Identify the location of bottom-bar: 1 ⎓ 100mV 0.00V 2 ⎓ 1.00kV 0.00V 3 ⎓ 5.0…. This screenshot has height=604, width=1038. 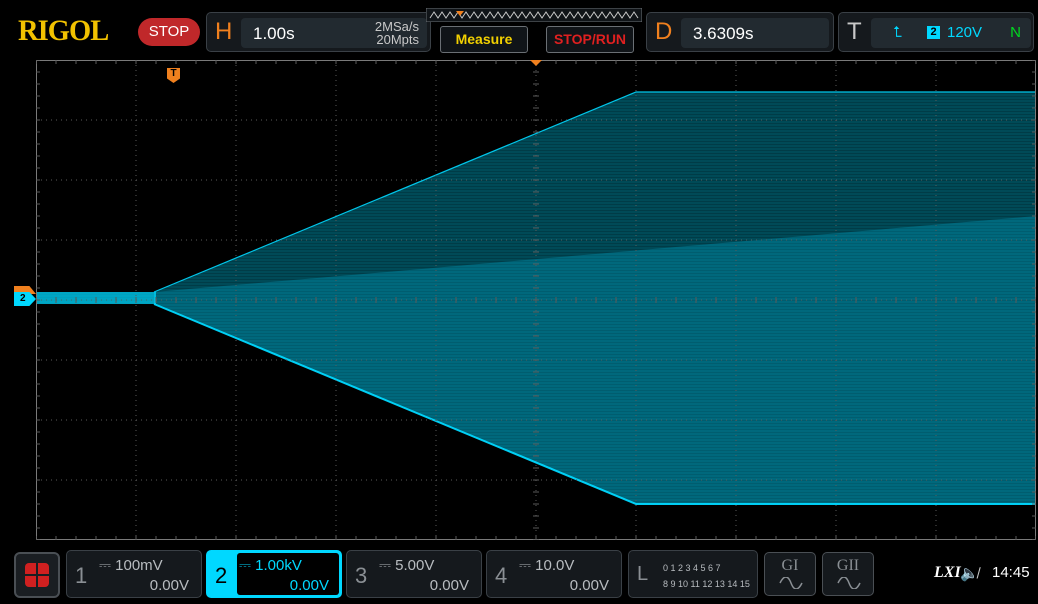
(519, 575).